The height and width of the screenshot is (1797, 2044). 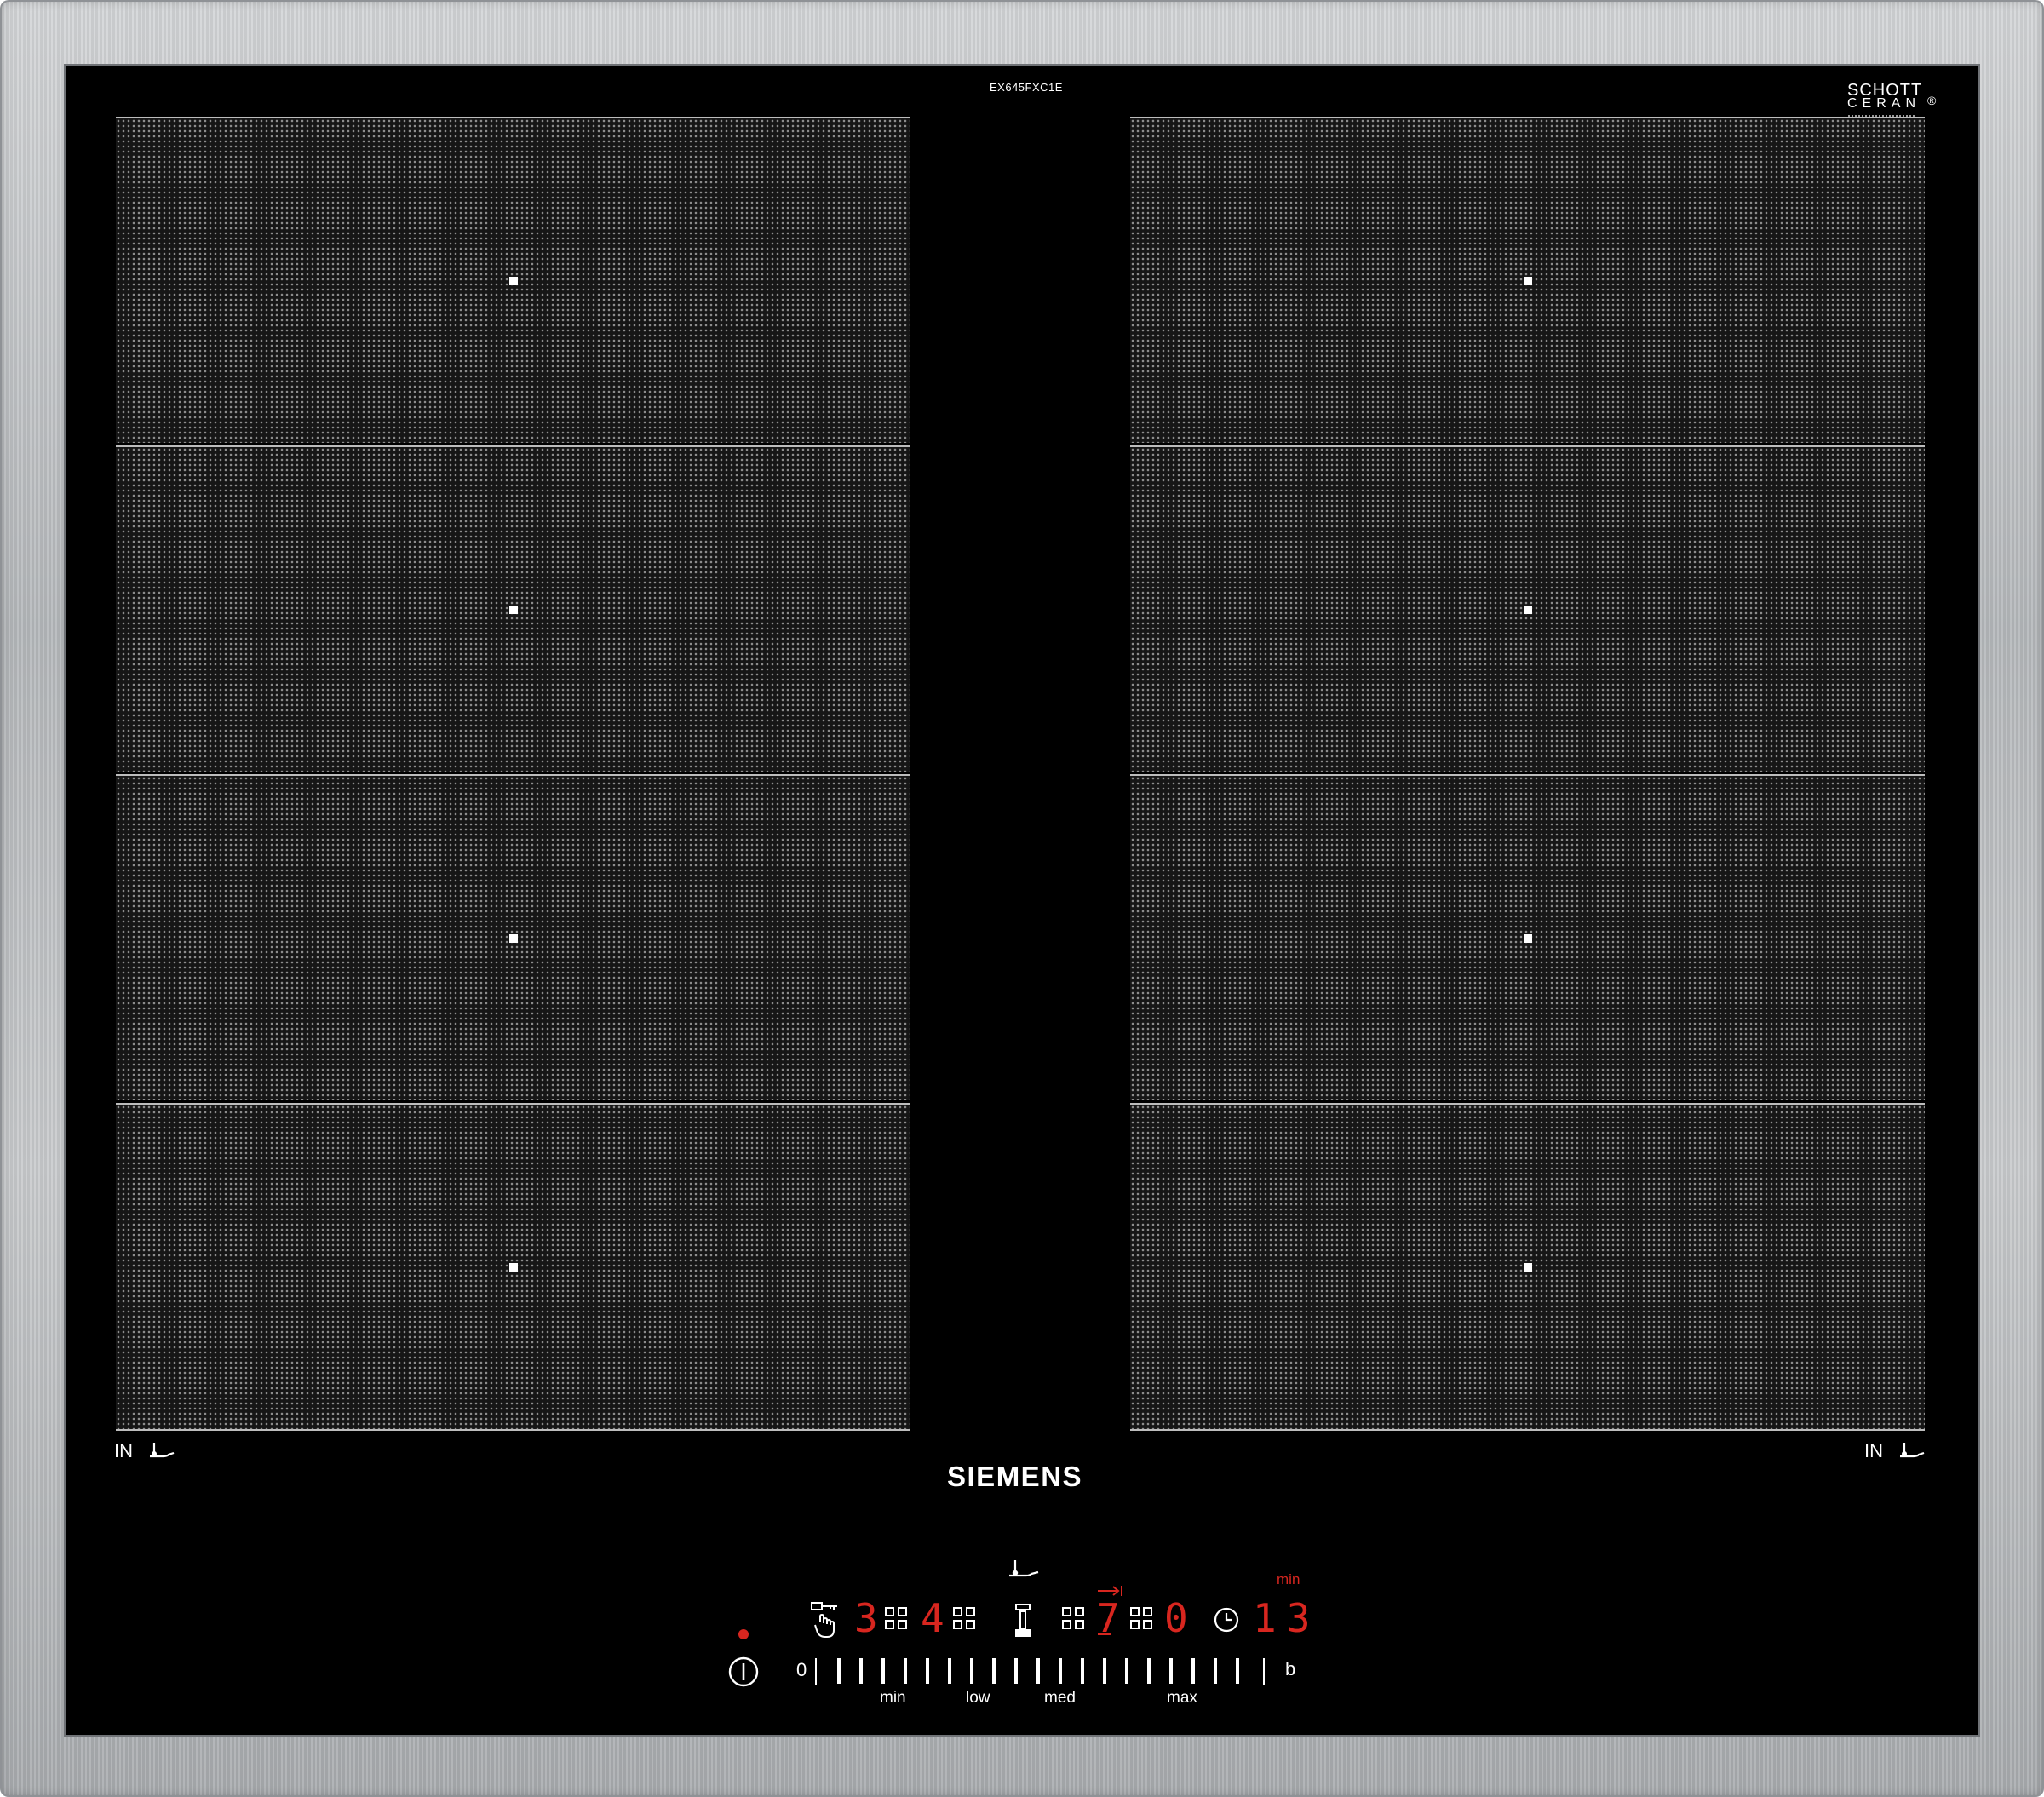 I want to click on slider-end-mark, so click(x=1264, y=1671).